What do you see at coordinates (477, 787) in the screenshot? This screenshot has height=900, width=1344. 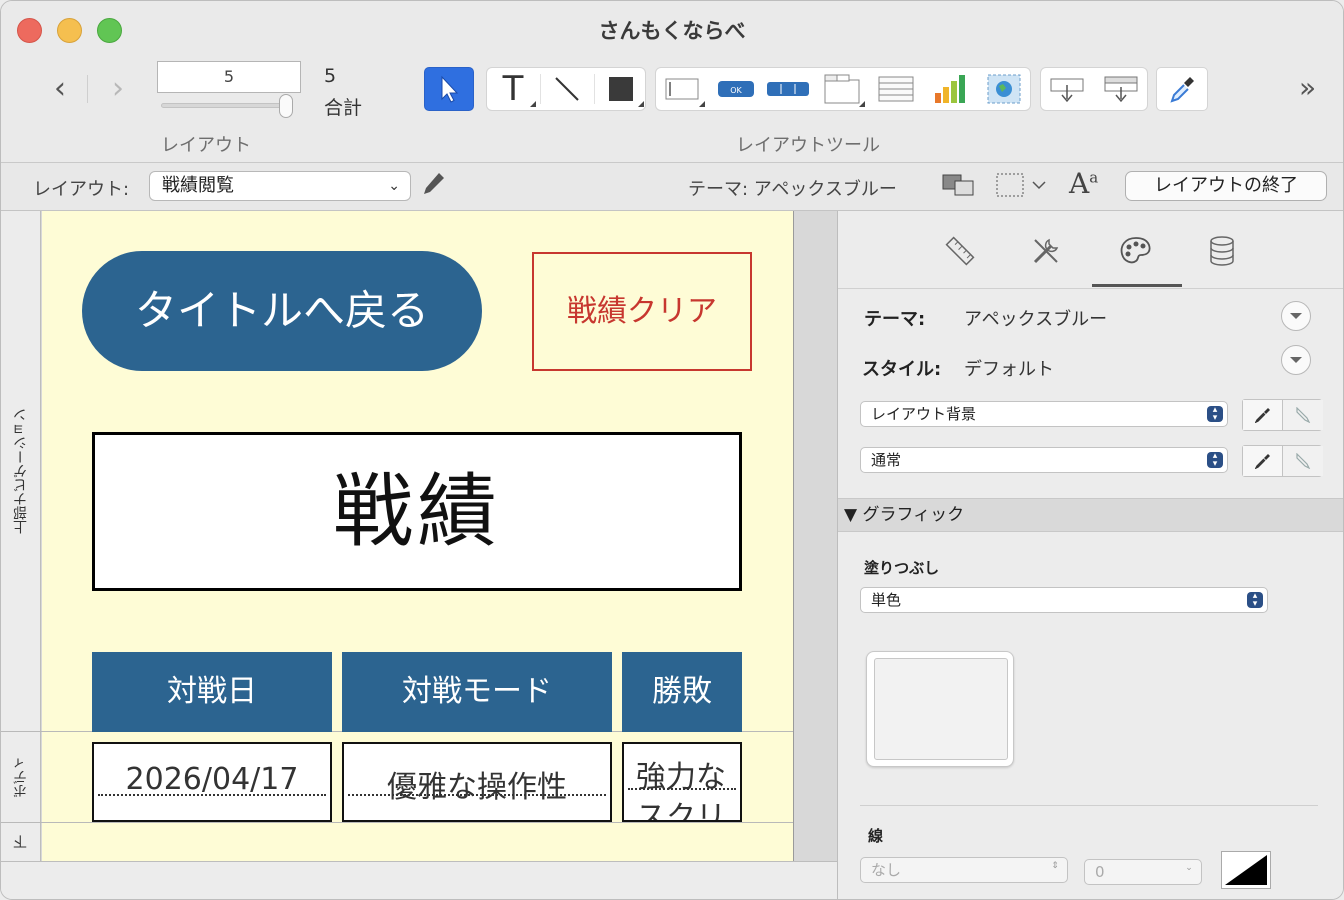 I see `field-mode-value: 優雅な操作性` at bounding box center [477, 787].